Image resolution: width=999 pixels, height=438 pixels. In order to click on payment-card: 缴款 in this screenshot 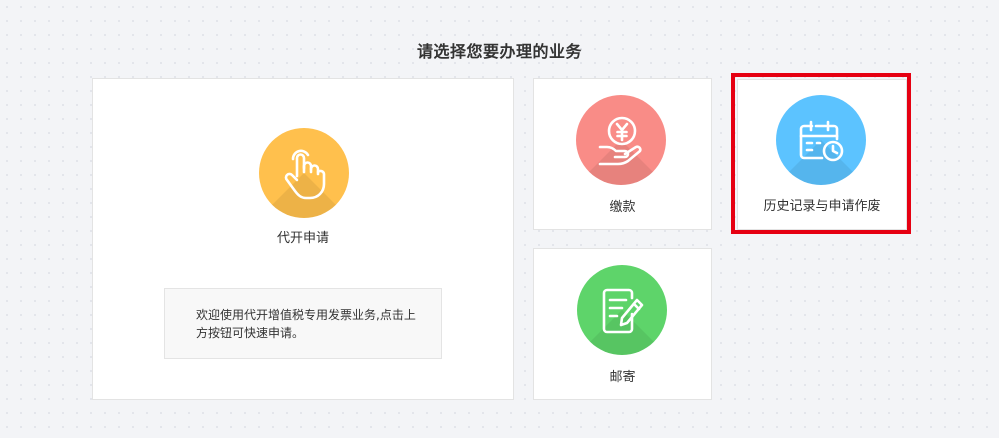, I will do `click(622, 154)`.